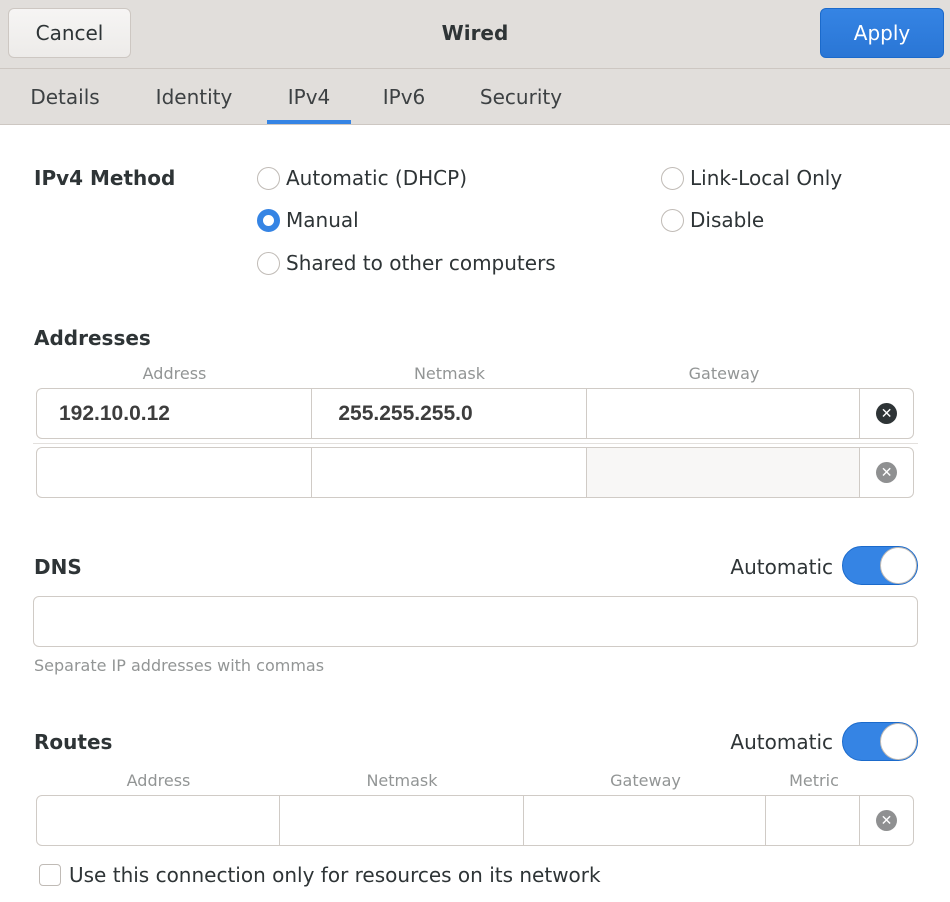 The width and height of the screenshot is (950, 902). Describe the element at coordinates (179, 665) in the screenshot. I see `dns-hint: Separate IP addresses with commas` at that location.